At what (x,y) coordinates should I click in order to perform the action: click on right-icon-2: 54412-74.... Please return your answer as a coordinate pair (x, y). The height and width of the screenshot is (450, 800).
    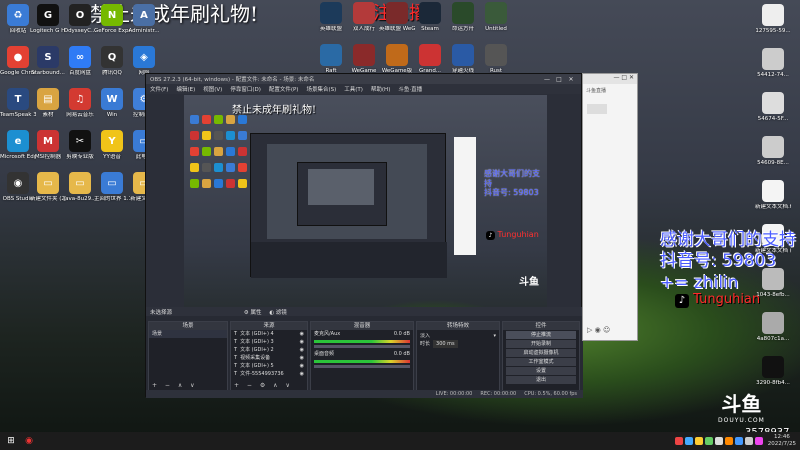
    Looking at the image, I should click on (773, 63).